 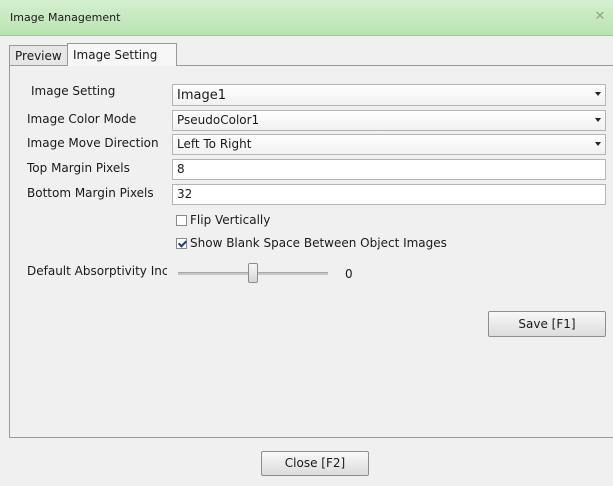 I want to click on show-blank-space-checkbox: Show Blank Space Between Object Images, so click(x=311, y=243).